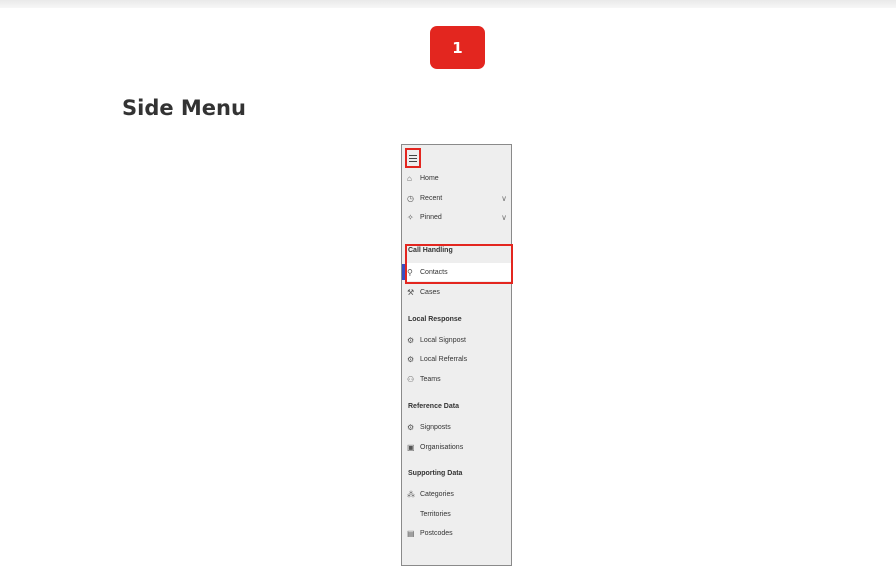 This screenshot has height=581, width=896. I want to click on menu-item-label: Organisations, so click(442, 447).